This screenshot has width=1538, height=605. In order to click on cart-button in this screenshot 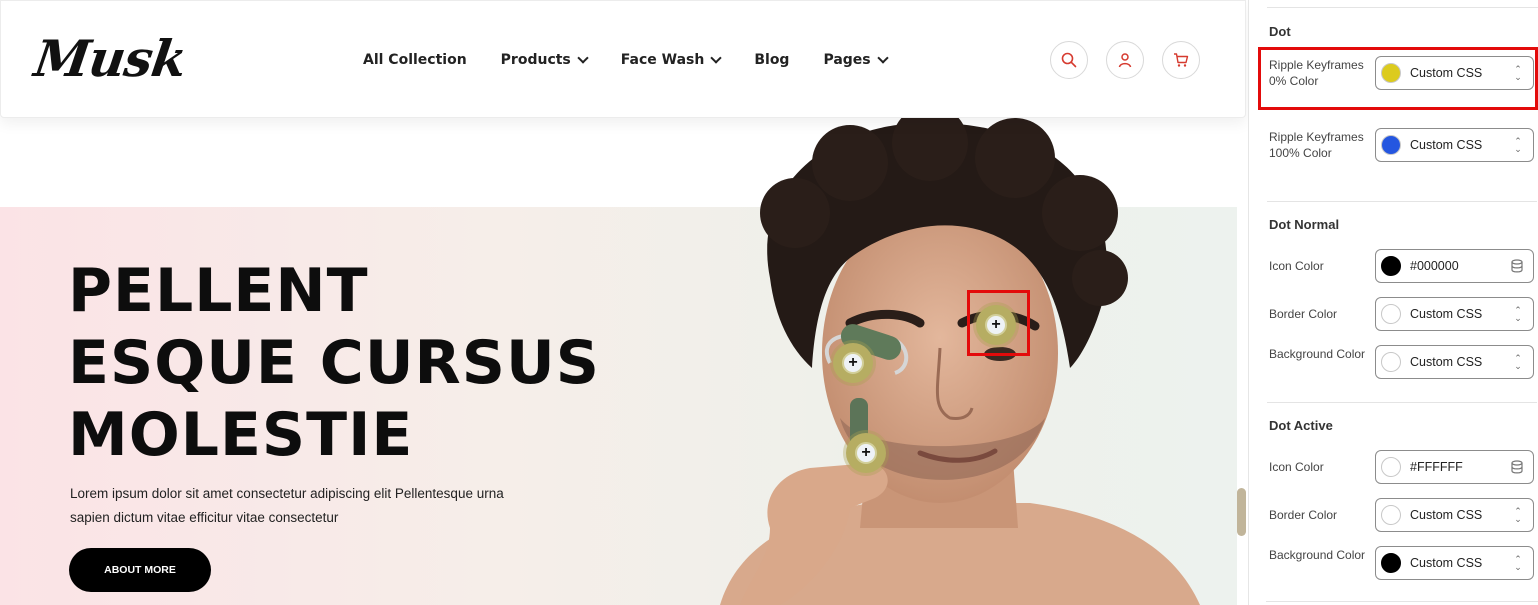, I will do `click(1181, 60)`.